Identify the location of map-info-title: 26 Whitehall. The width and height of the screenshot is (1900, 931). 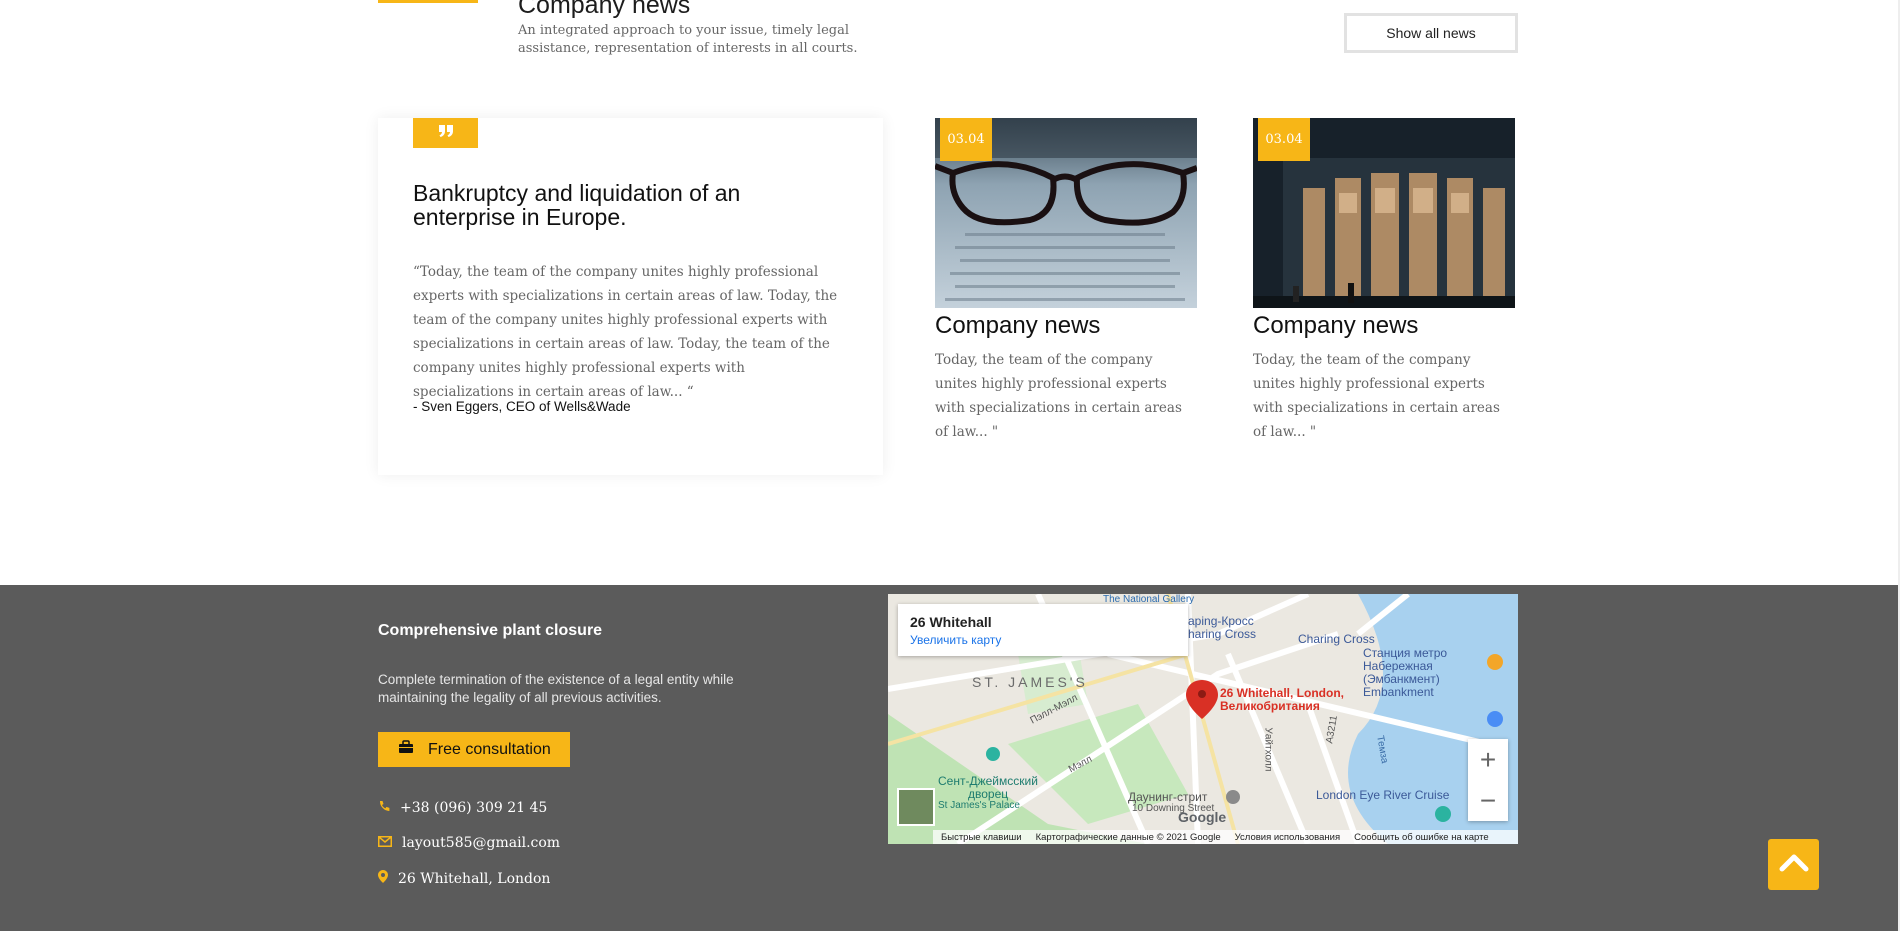
(951, 622).